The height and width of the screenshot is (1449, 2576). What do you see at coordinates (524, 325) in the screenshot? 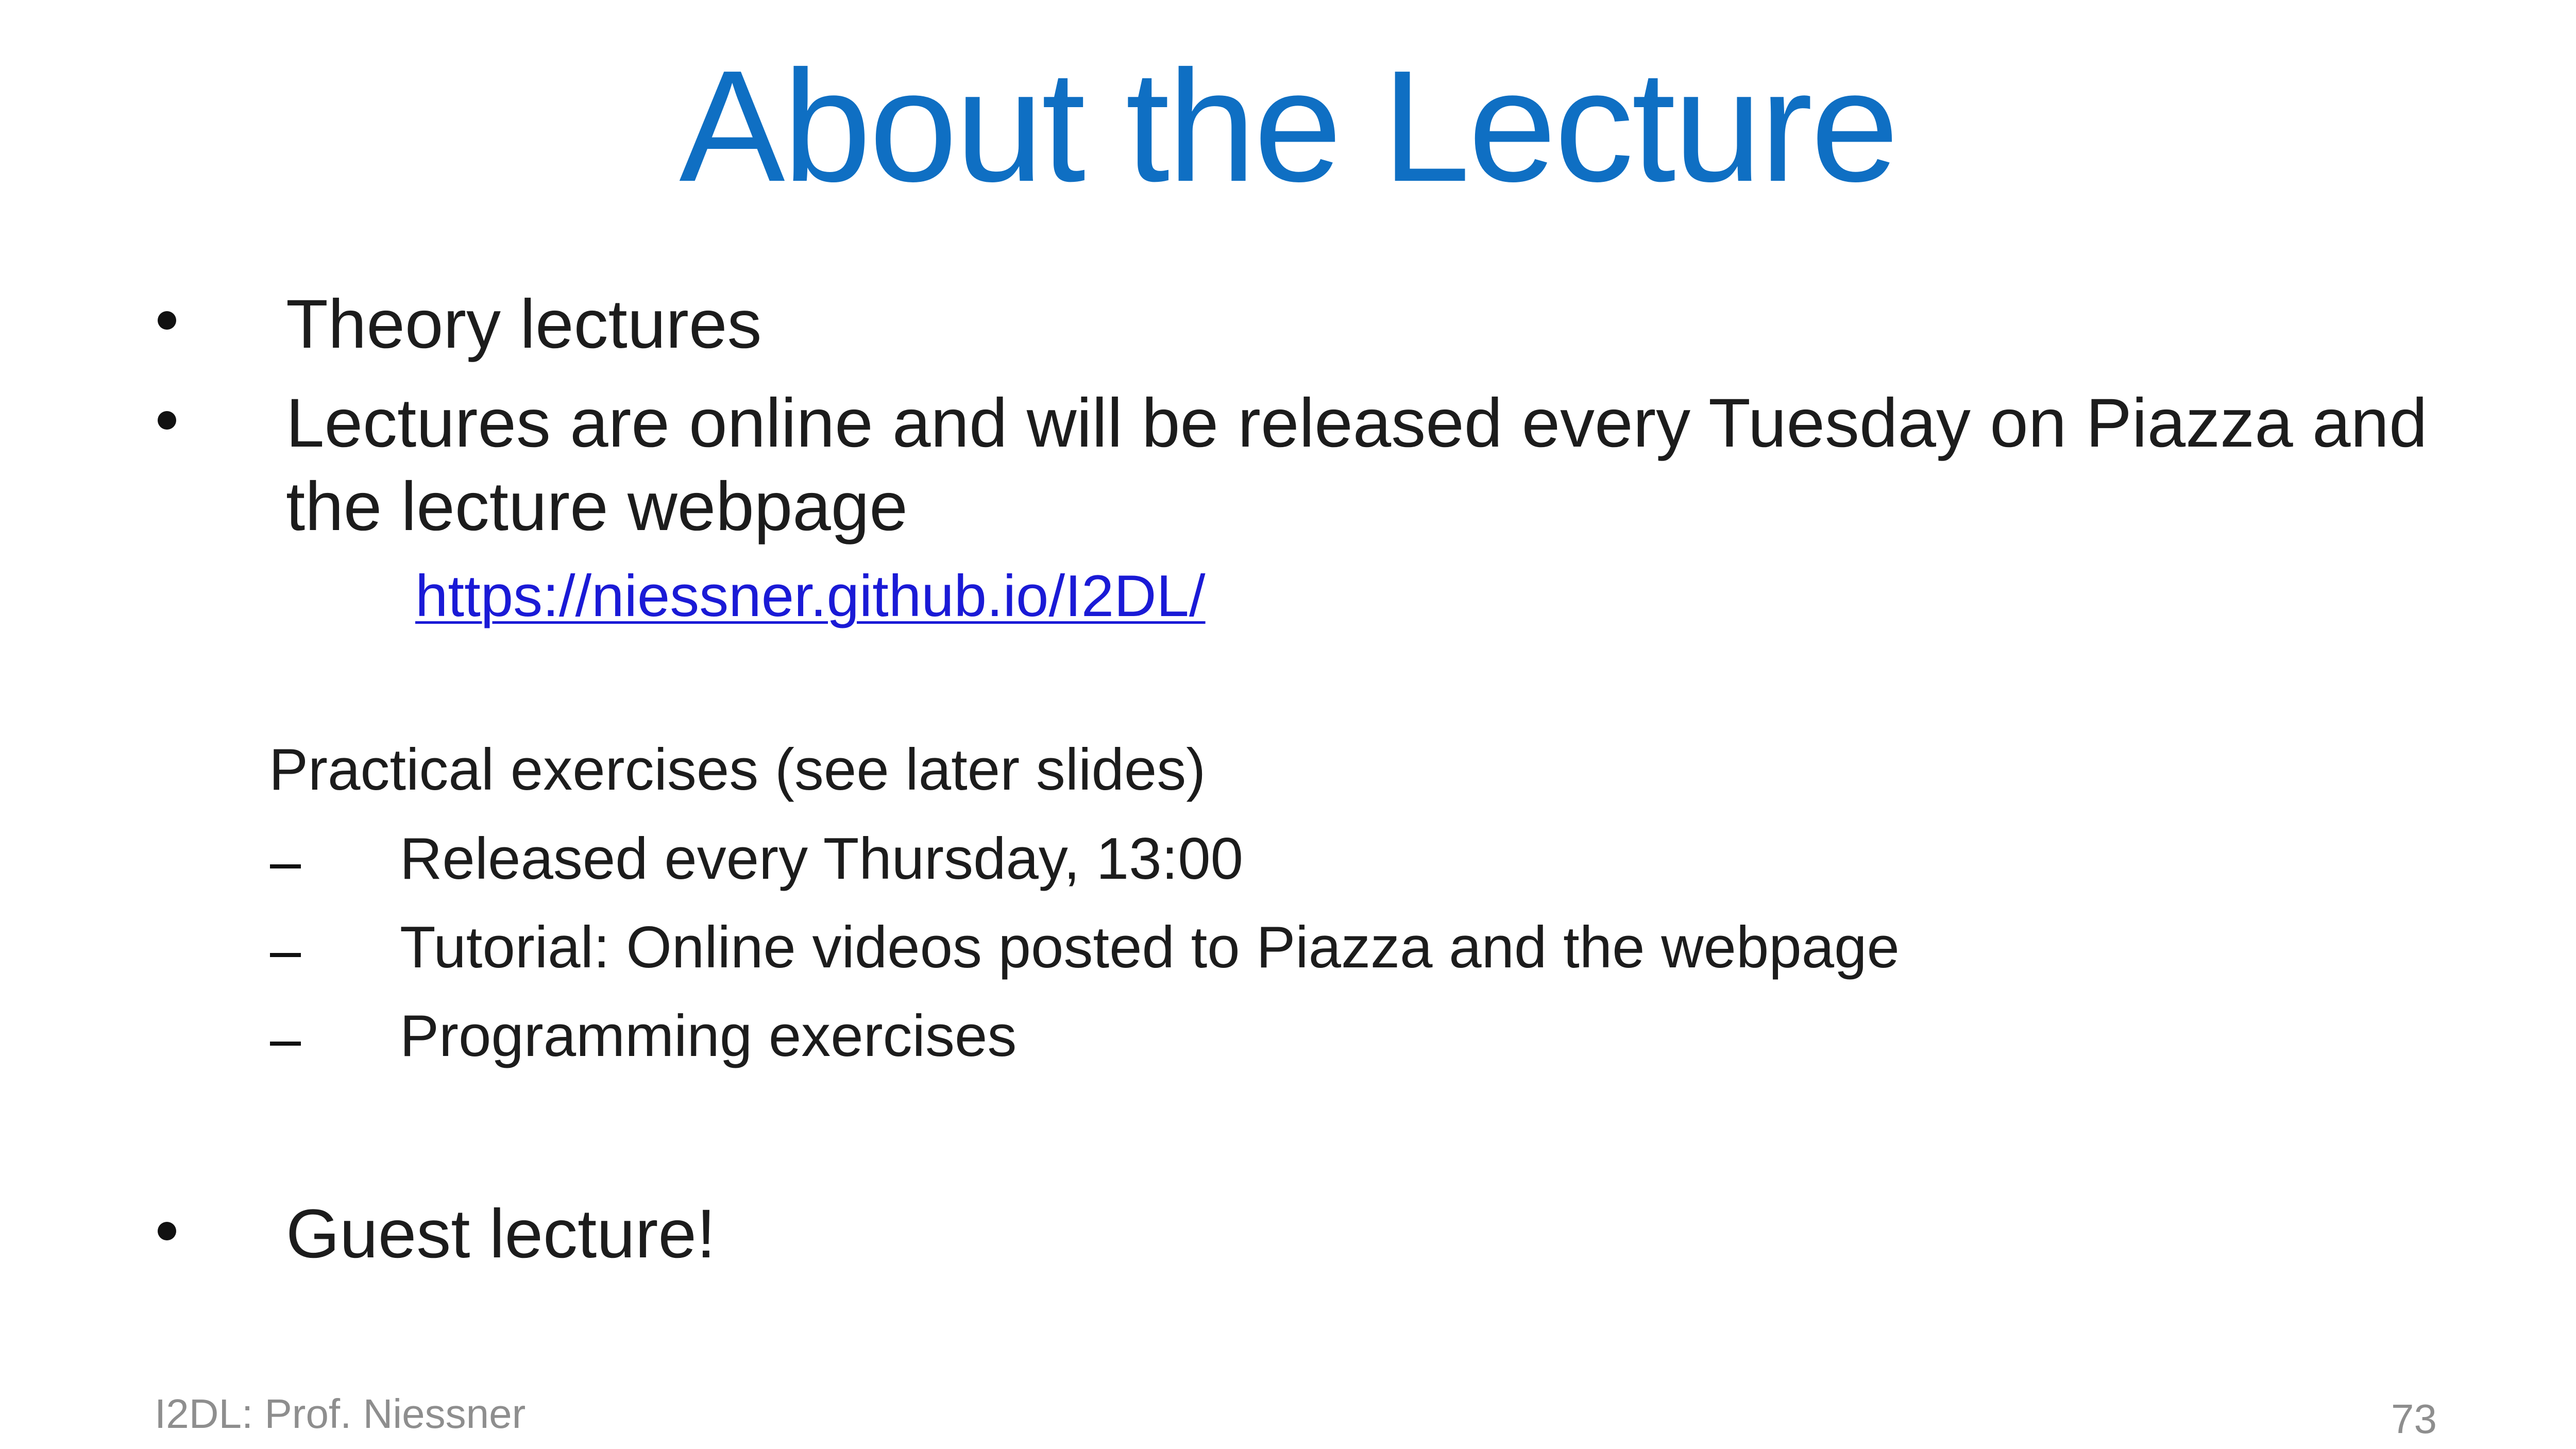
I see `bullet-theory-lectures: Theory lectures` at bounding box center [524, 325].